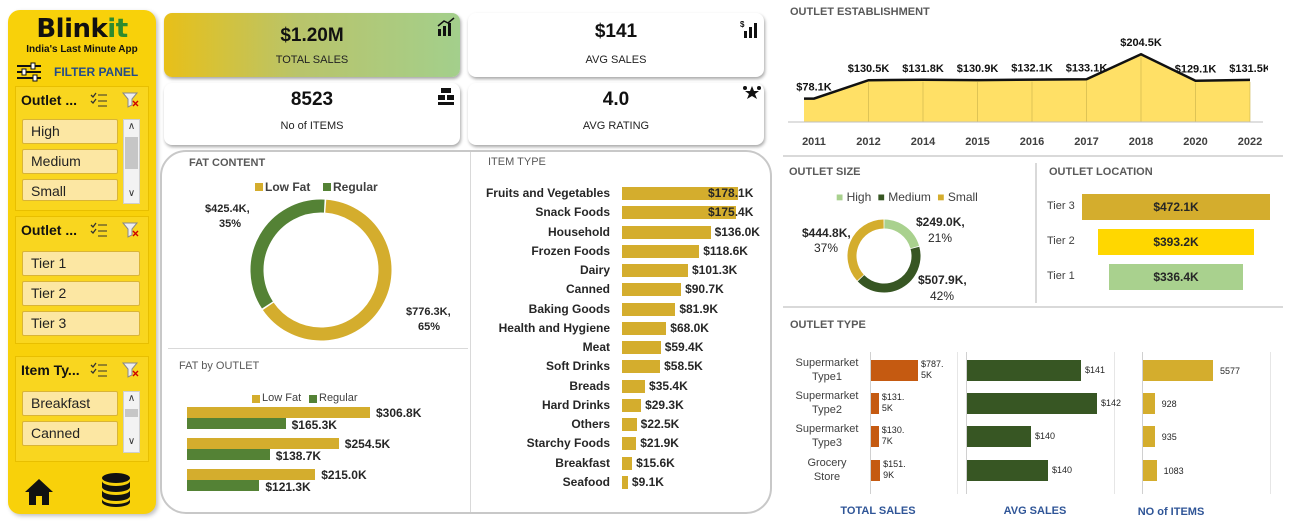 Image resolution: width=1292 pixels, height=523 pixels. I want to click on dollar-chart-icon: $, so click(748, 29).